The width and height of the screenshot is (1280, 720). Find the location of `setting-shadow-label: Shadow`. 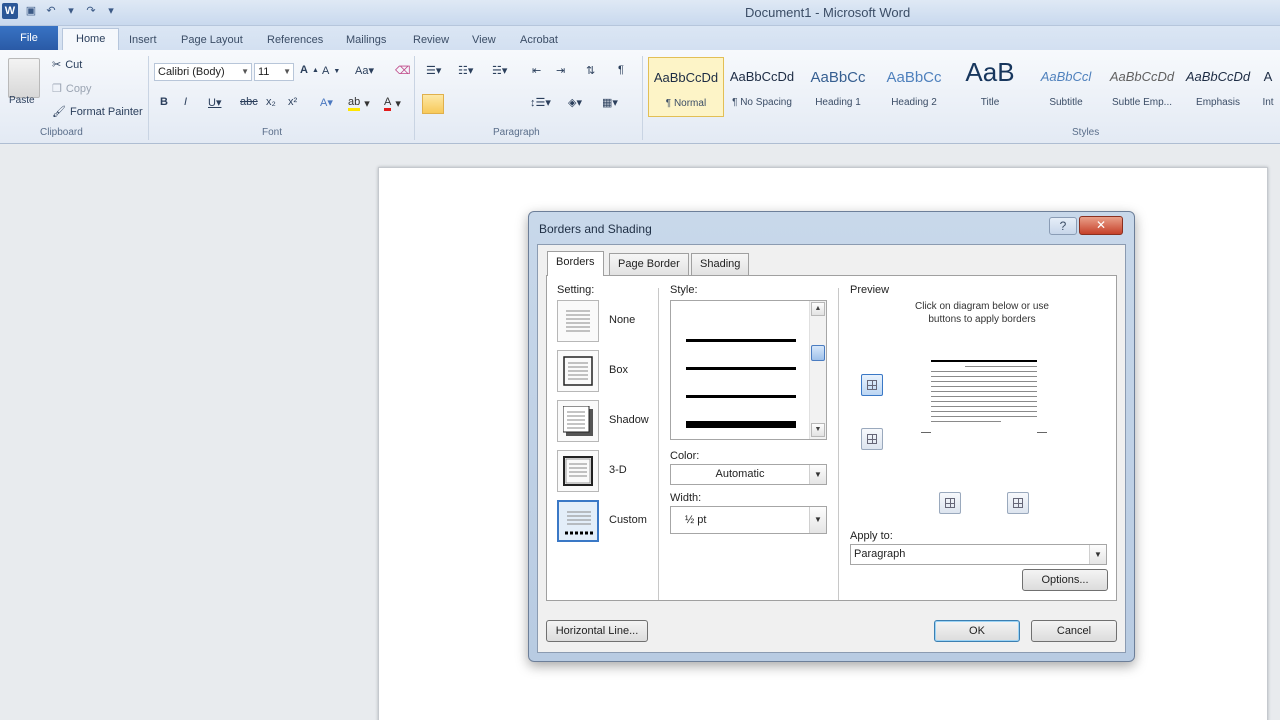

setting-shadow-label: Shadow is located at coordinates (629, 420).